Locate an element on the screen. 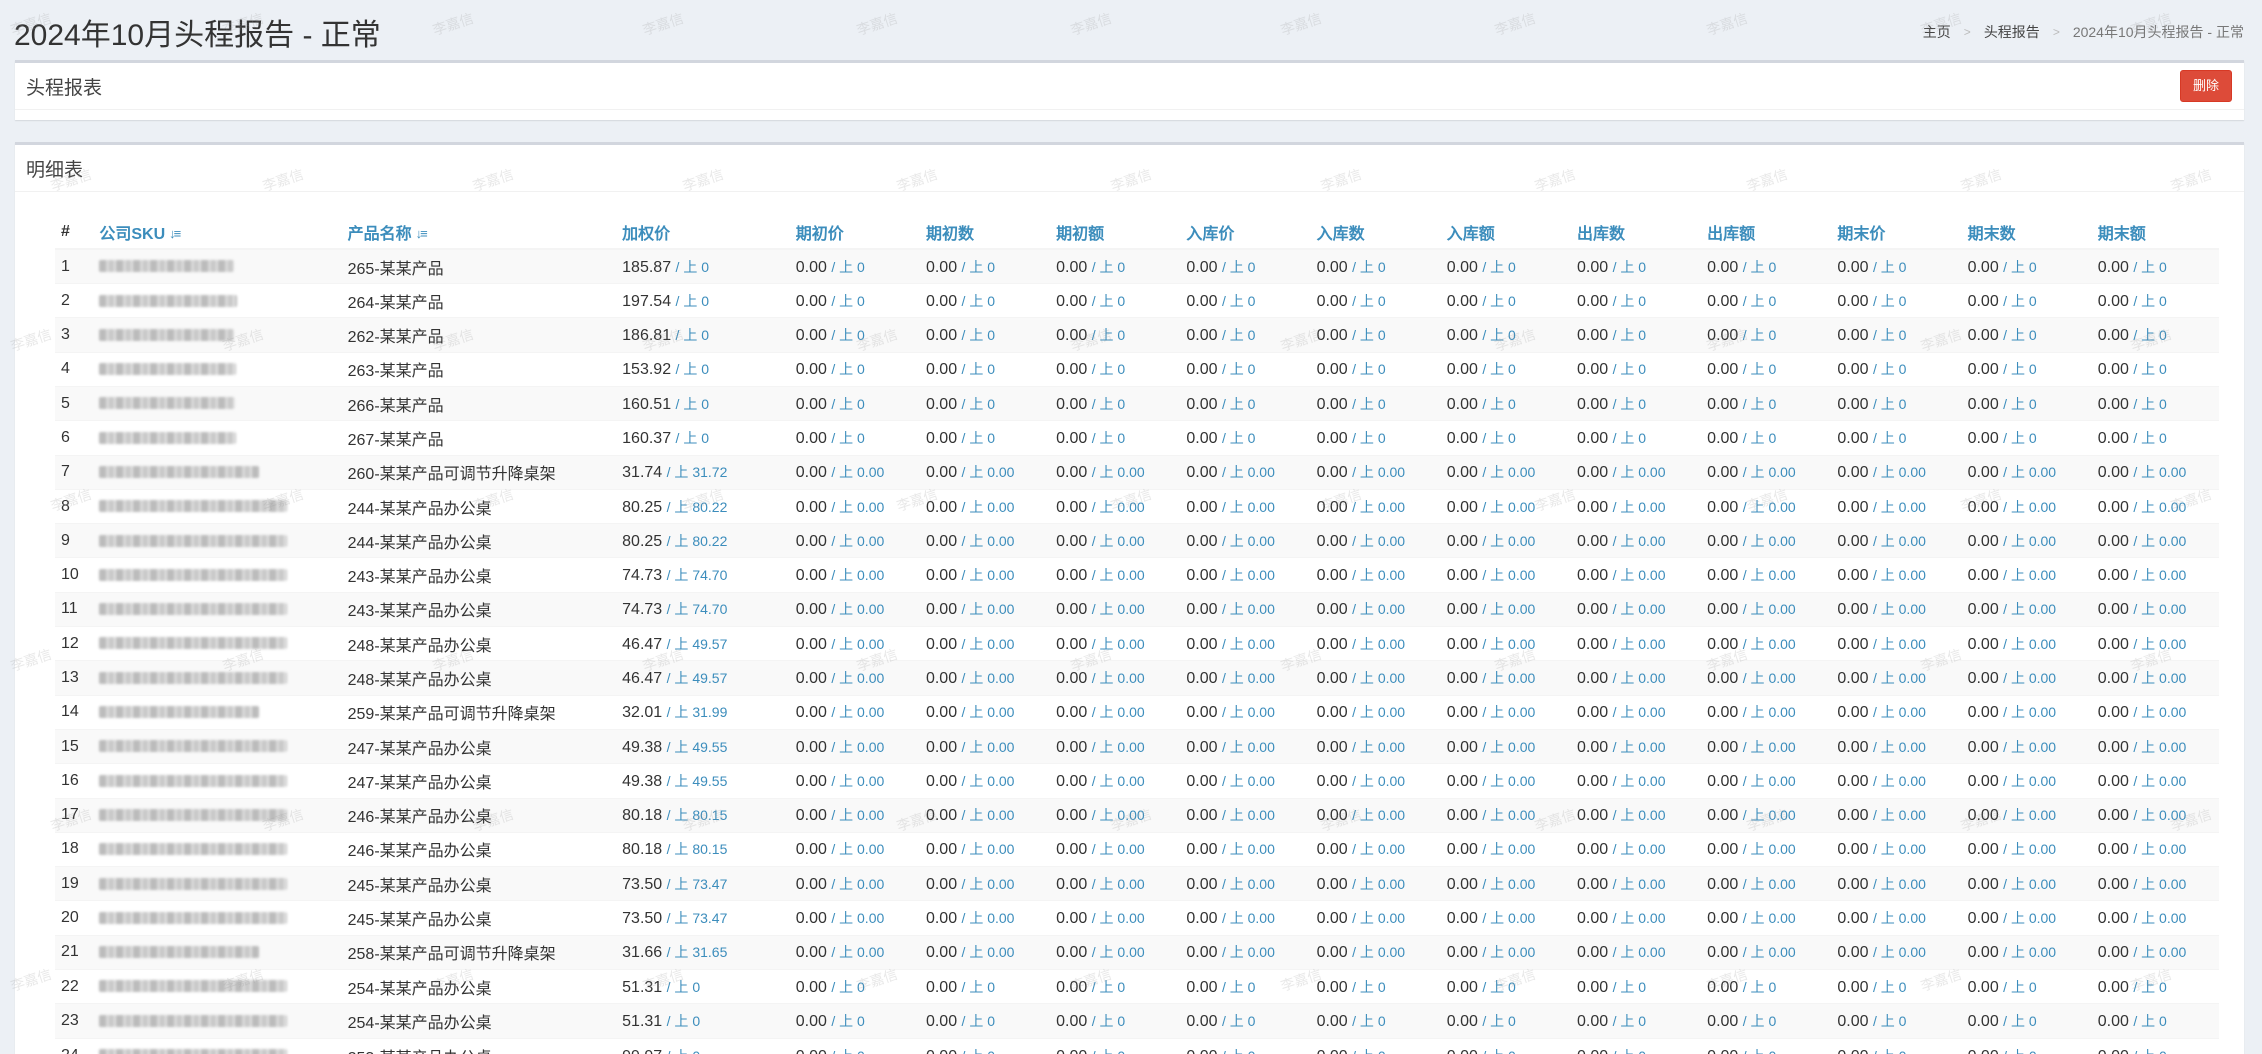 The height and width of the screenshot is (1054, 2262). delete-button: 删除 is located at coordinates (2206, 86).